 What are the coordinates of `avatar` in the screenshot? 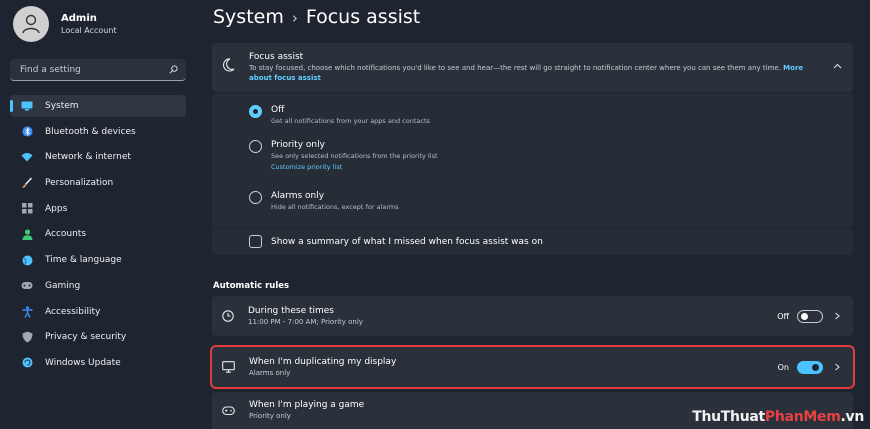 It's located at (31, 24).